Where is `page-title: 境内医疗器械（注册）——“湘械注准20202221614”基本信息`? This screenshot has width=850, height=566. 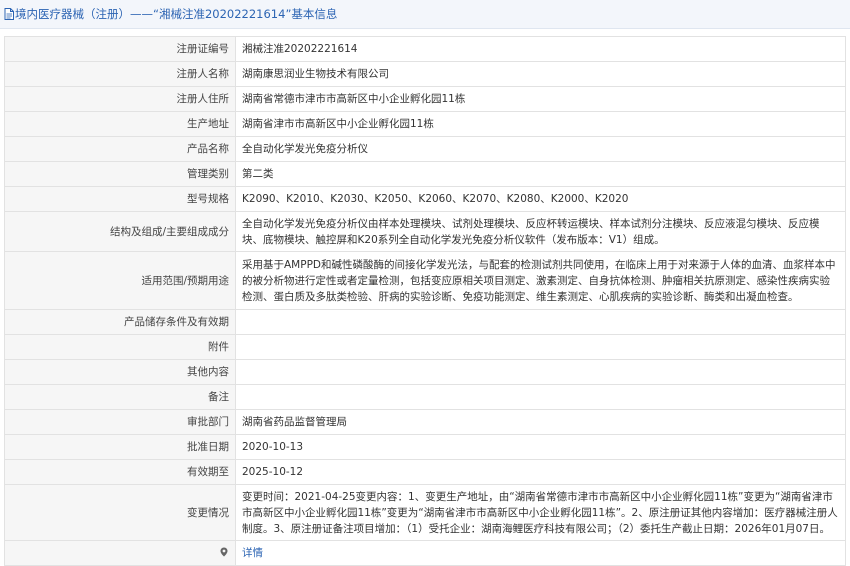
page-title: 境内医疗器械（注册）——“湘械注准20202221614”基本信息 is located at coordinates (176, 14).